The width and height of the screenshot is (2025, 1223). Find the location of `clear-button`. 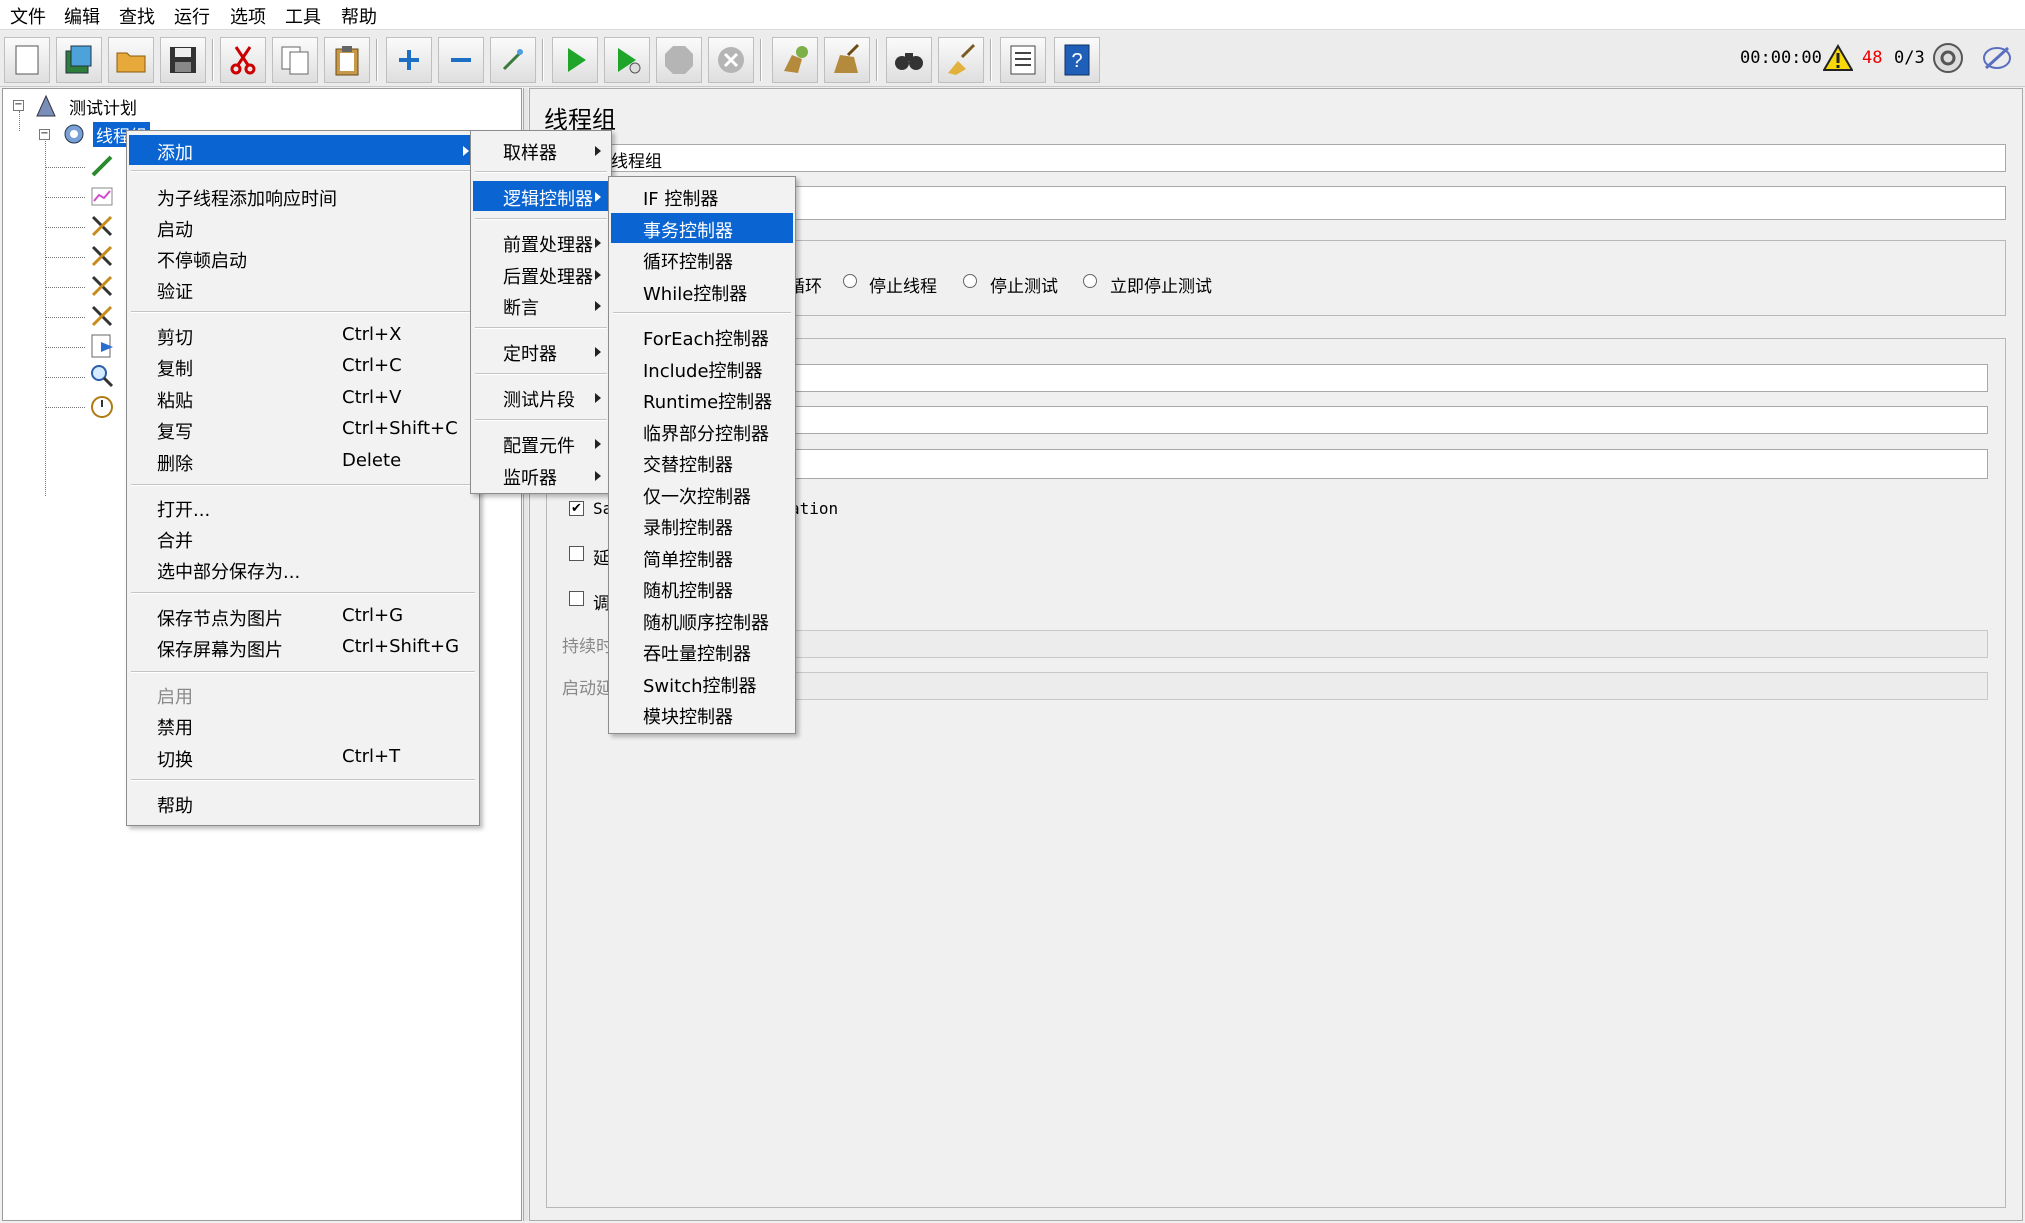

clear-button is located at coordinates (795, 60).